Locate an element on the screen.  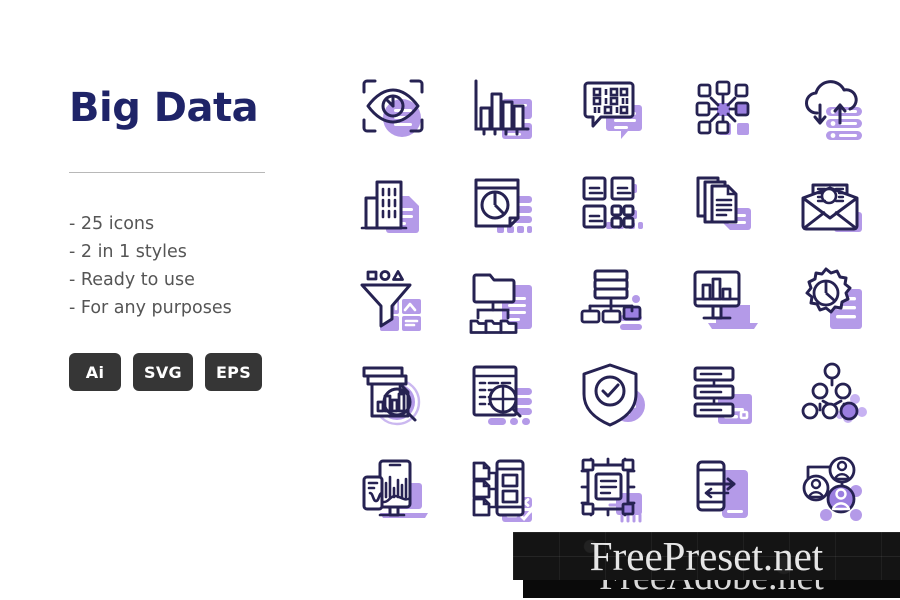
device-data-transfer-icon is located at coordinates (722, 489).